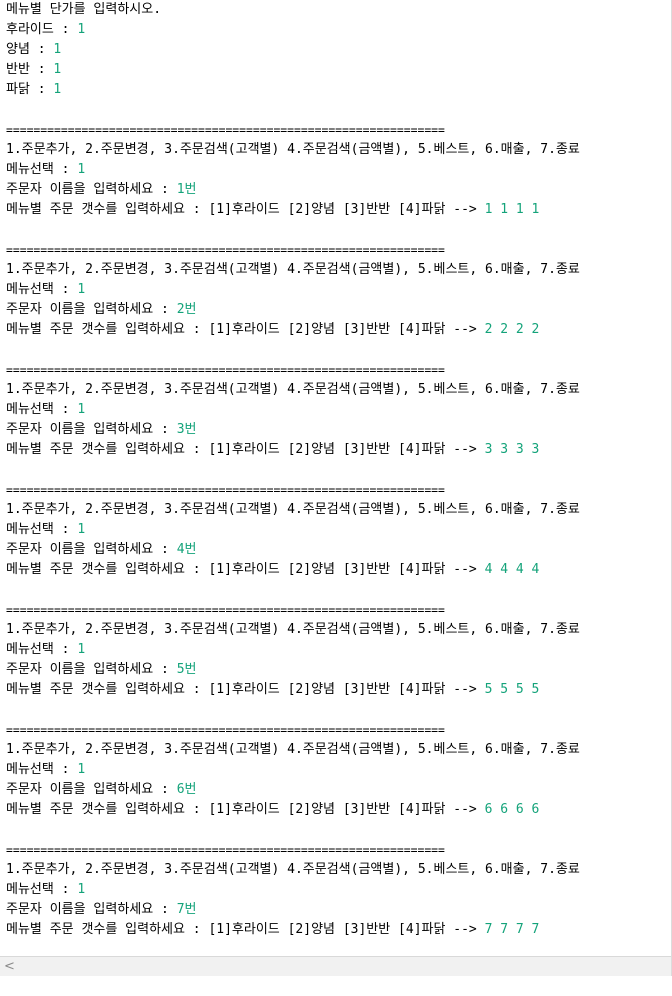  What do you see at coordinates (30, 69) in the screenshot?
I see `price-label: 반반 :` at bounding box center [30, 69].